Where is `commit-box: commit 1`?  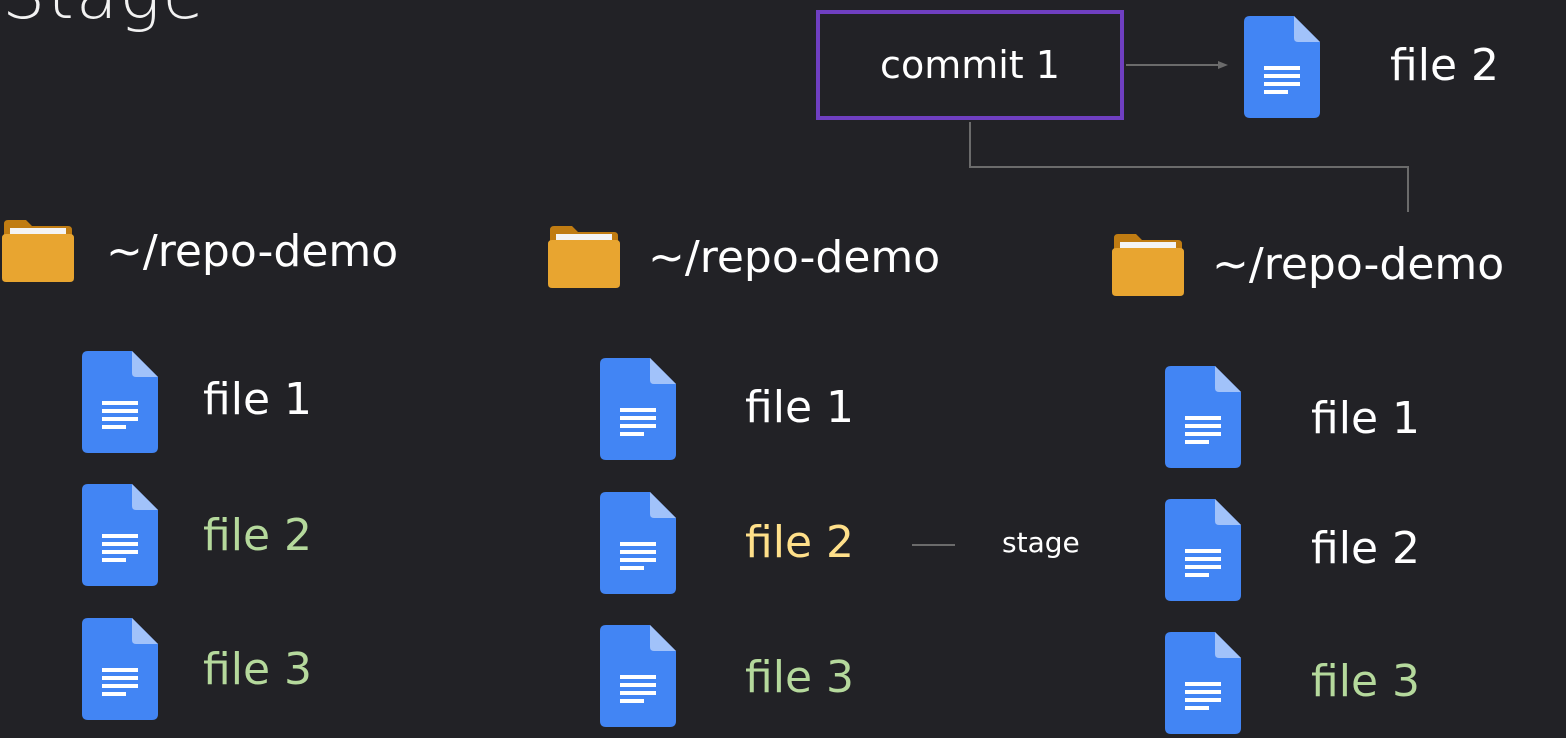 commit-box: commit 1 is located at coordinates (970, 65).